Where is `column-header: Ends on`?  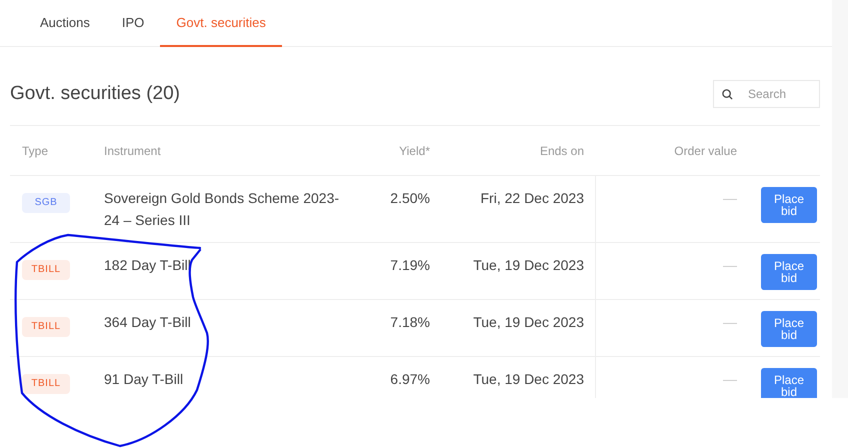 column-header: Ends on is located at coordinates (562, 151).